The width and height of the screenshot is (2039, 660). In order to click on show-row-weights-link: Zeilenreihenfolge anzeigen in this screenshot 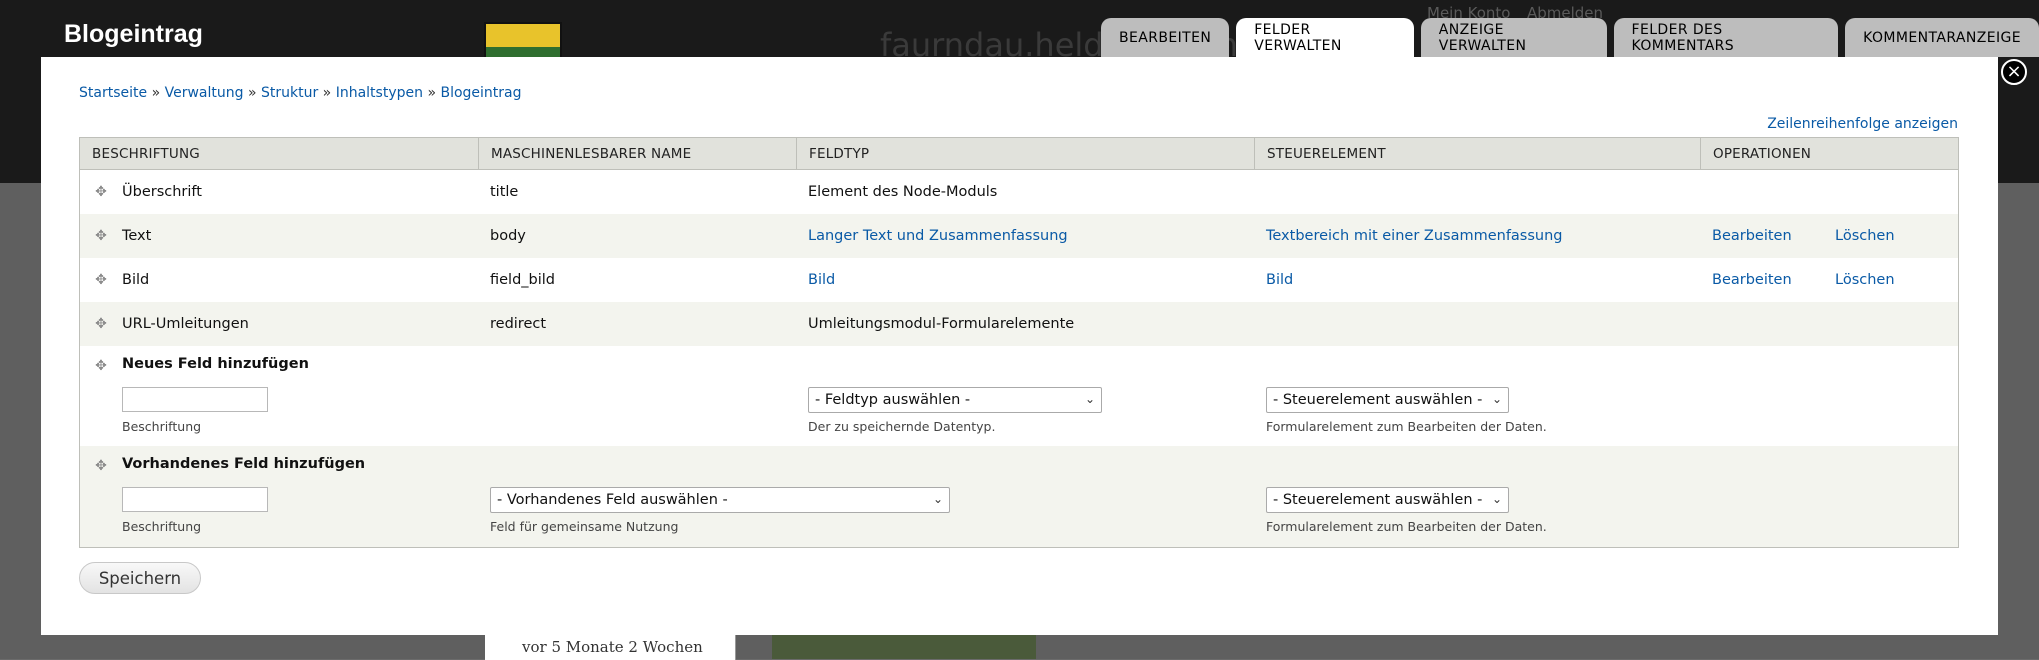, I will do `click(1862, 124)`.